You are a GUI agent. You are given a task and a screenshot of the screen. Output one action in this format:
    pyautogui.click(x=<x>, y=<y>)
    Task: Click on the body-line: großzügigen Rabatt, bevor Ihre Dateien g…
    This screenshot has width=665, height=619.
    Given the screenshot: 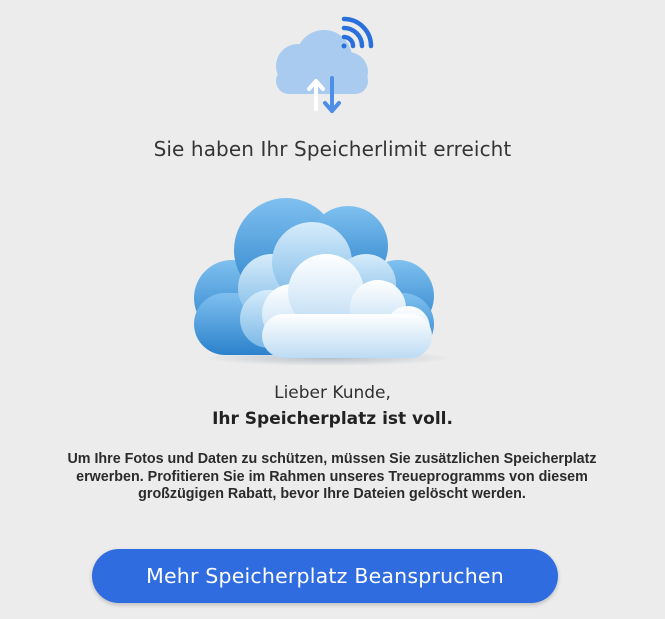 What is the action you would take?
    pyautogui.click(x=332, y=494)
    